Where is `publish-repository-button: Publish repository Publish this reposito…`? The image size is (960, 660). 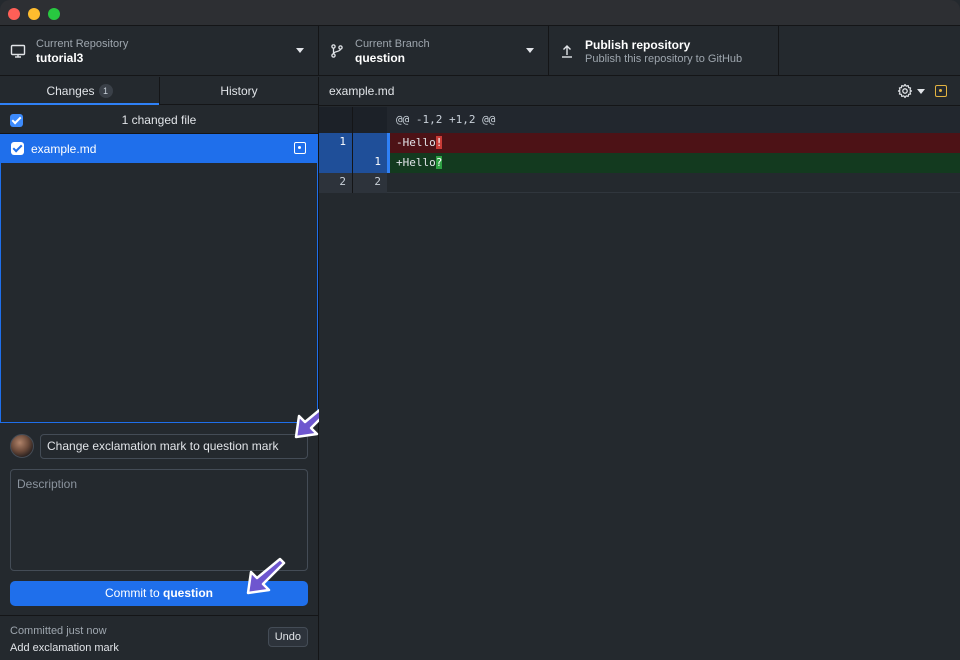
publish-repository-button: Publish repository Publish this reposito… is located at coordinates (664, 51).